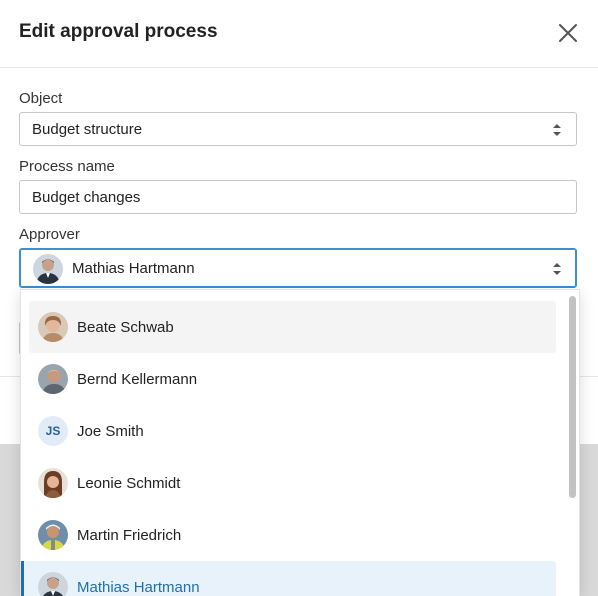 The height and width of the screenshot is (596, 598). Describe the element at coordinates (125, 327) in the screenshot. I see `option-label: Beate Schwab` at that location.